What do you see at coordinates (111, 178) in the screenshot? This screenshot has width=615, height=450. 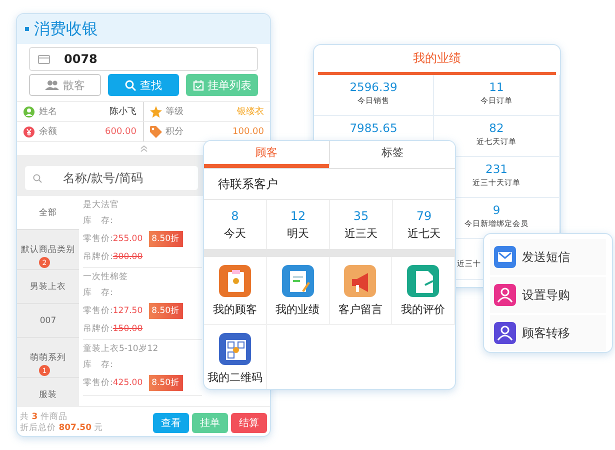 I see `product-search-field: 名称/款号/简码` at bounding box center [111, 178].